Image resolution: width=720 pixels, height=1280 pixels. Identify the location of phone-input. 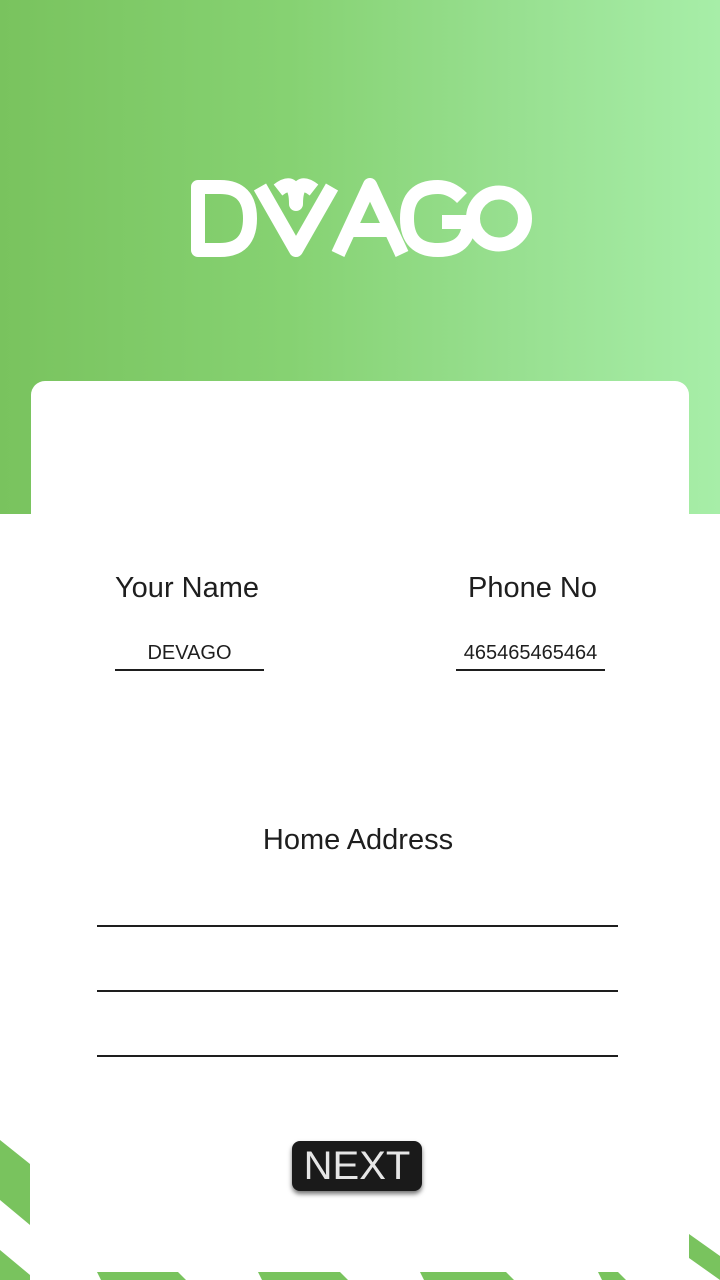
(530, 654).